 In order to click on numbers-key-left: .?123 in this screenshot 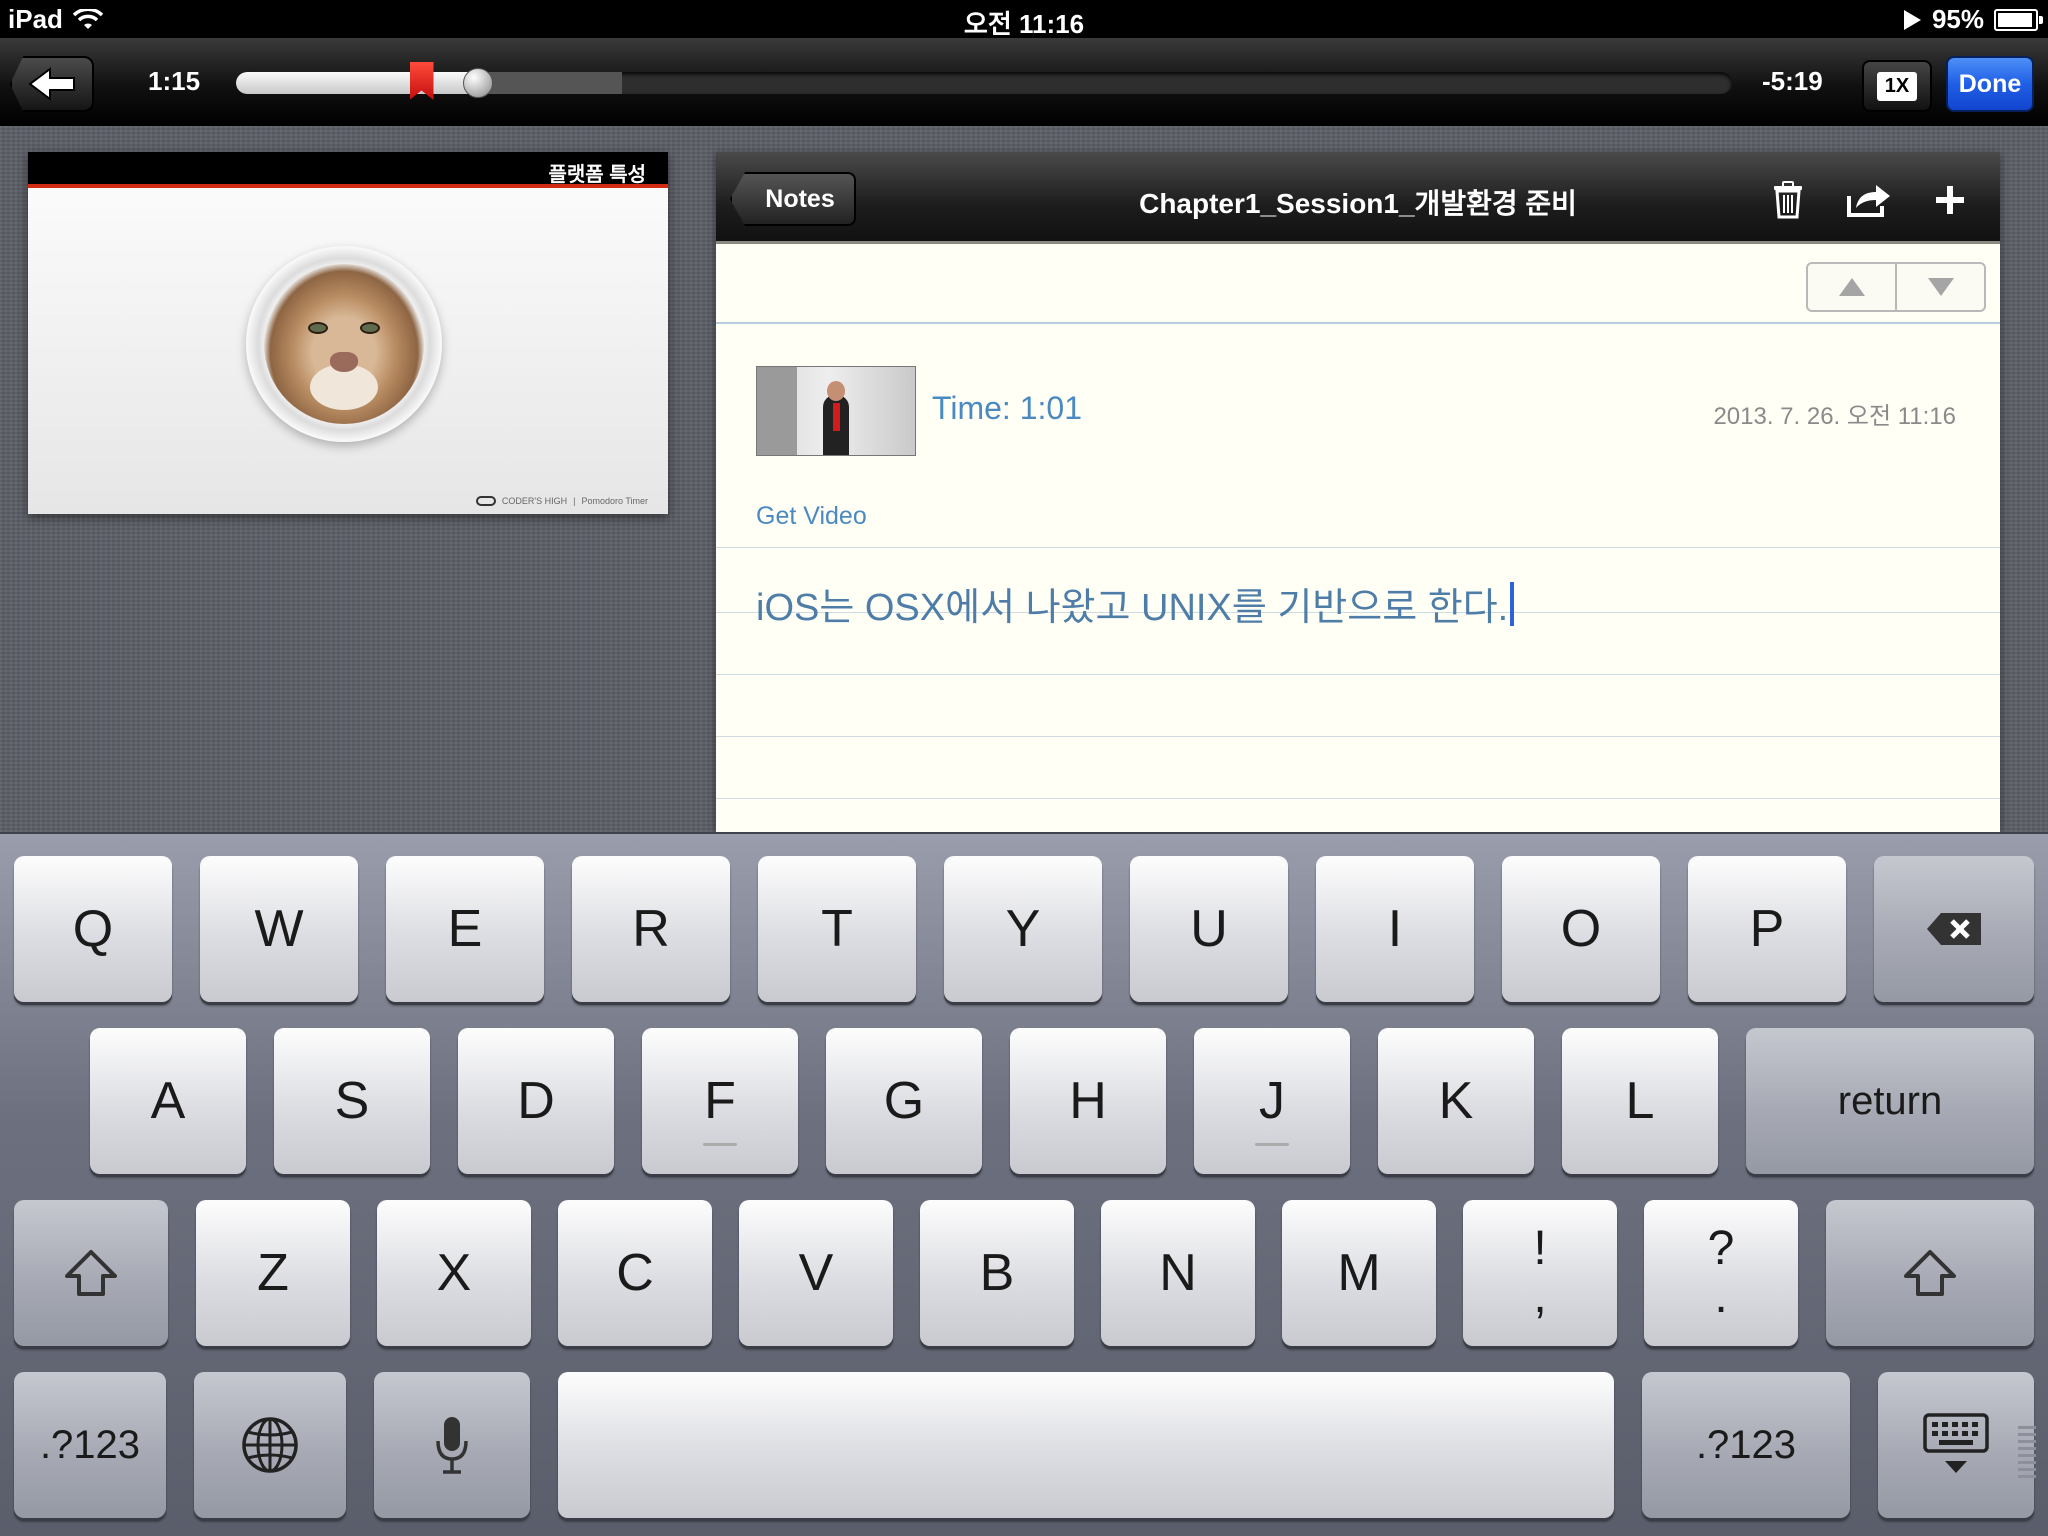, I will do `click(90, 1445)`.